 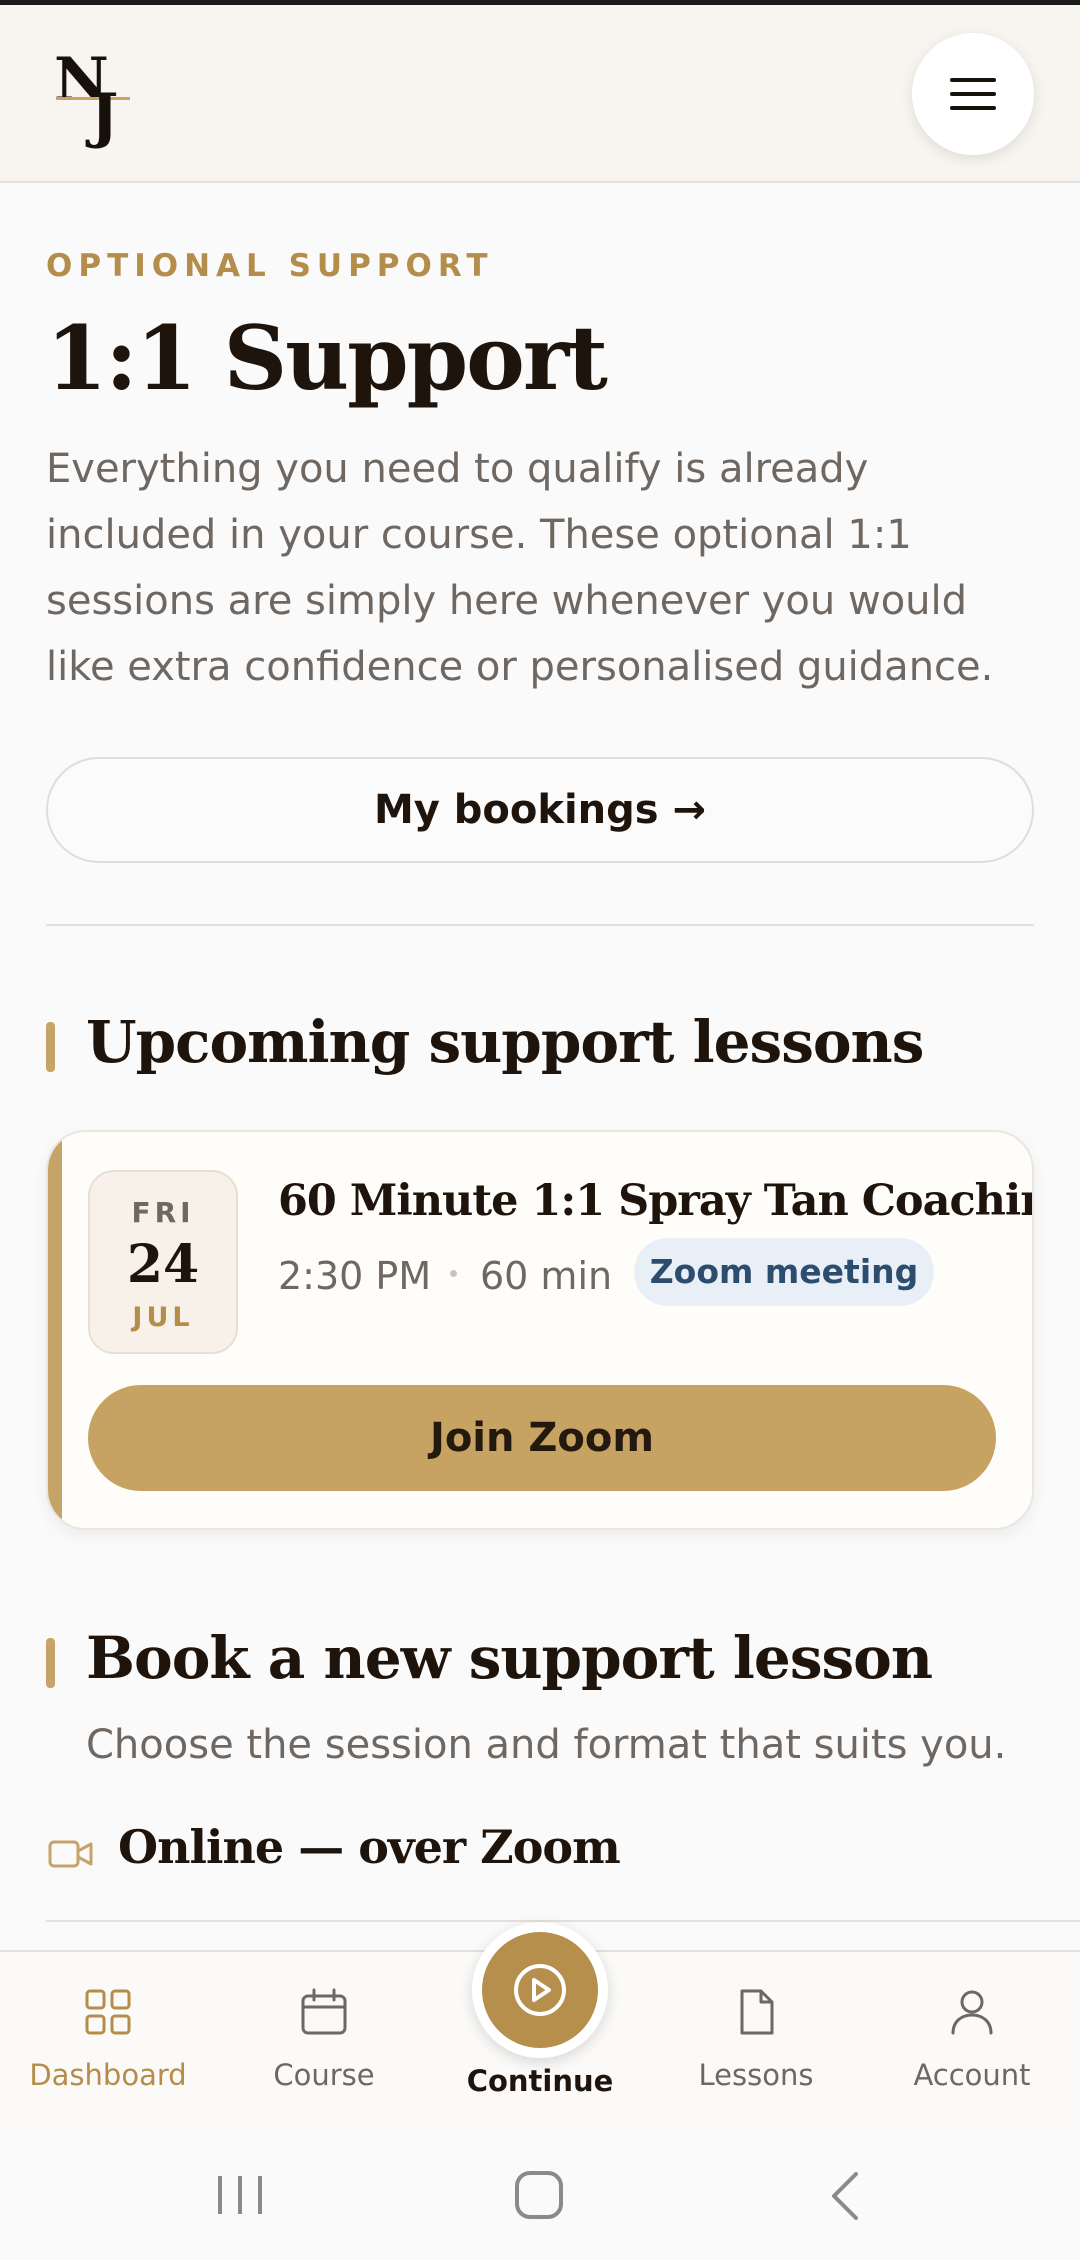 I want to click on date-badge: FRI 24 JUL, so click(x=163, y=1262).